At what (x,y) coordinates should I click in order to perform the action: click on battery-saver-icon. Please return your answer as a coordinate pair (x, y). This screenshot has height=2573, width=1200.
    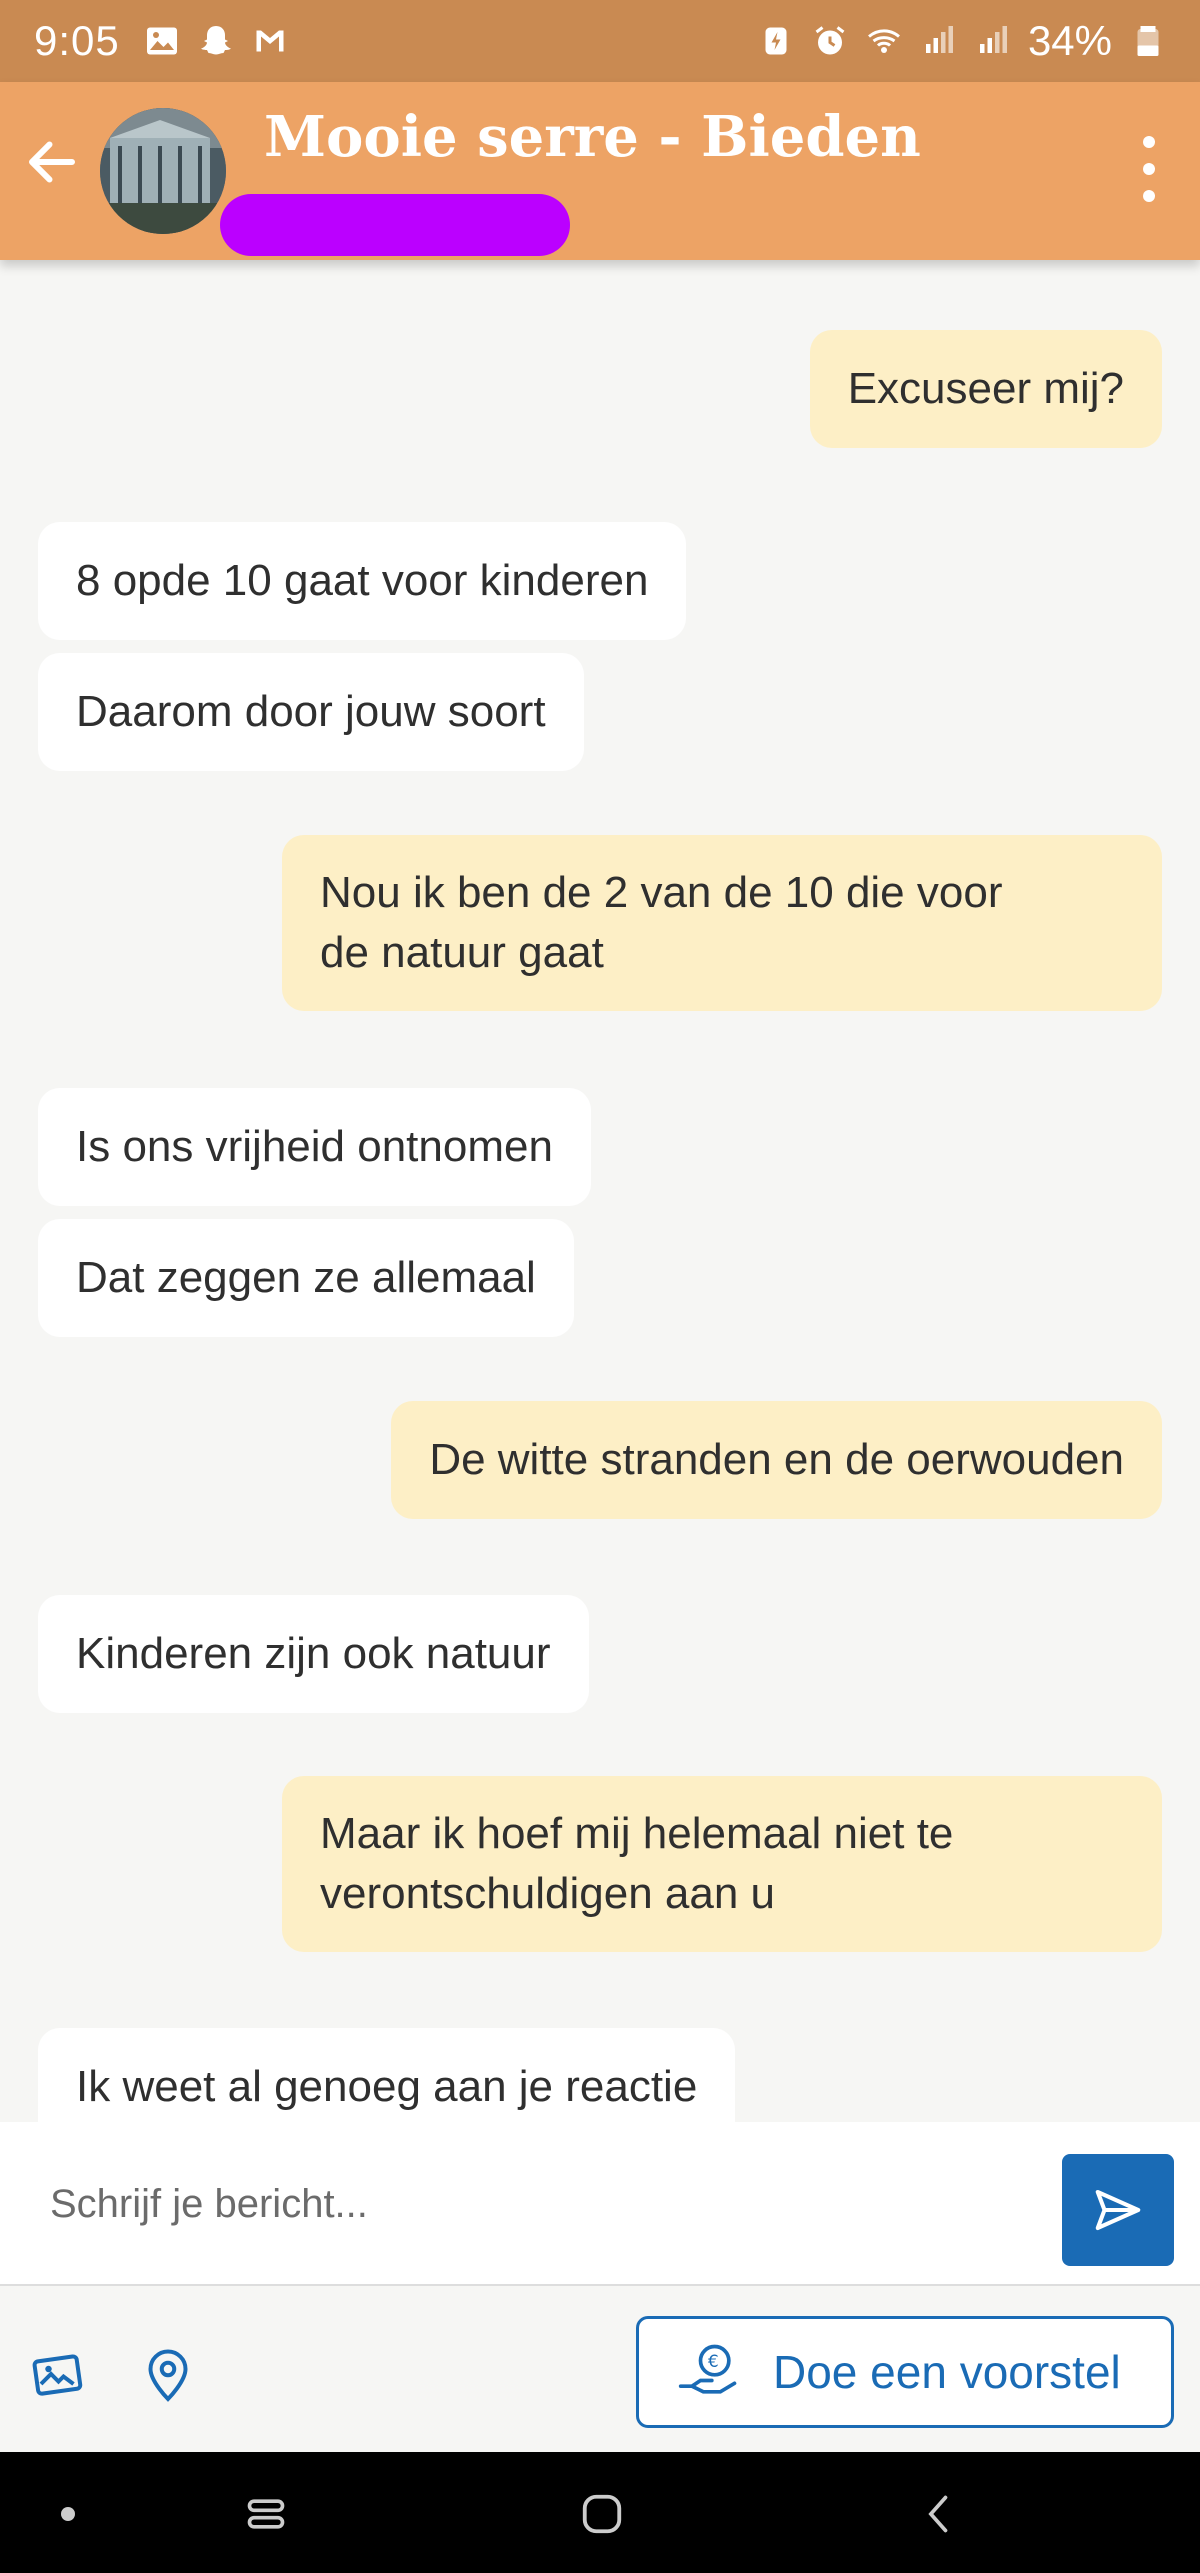
    Looking at the image, I should click on (776, 41).